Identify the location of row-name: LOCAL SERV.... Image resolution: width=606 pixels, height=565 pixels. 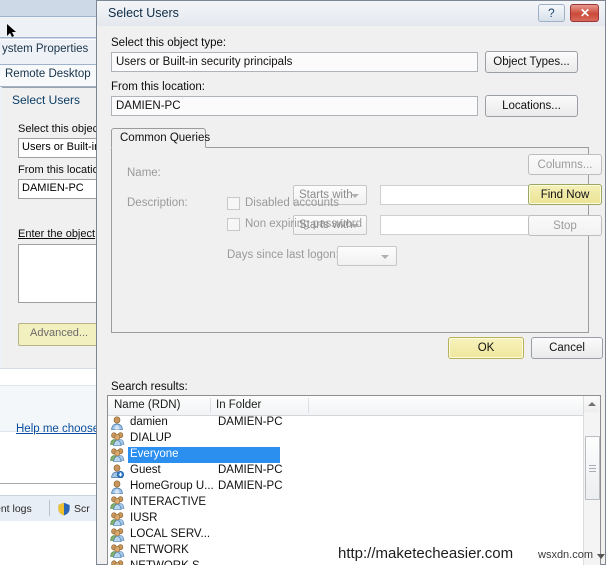
(170, 534).